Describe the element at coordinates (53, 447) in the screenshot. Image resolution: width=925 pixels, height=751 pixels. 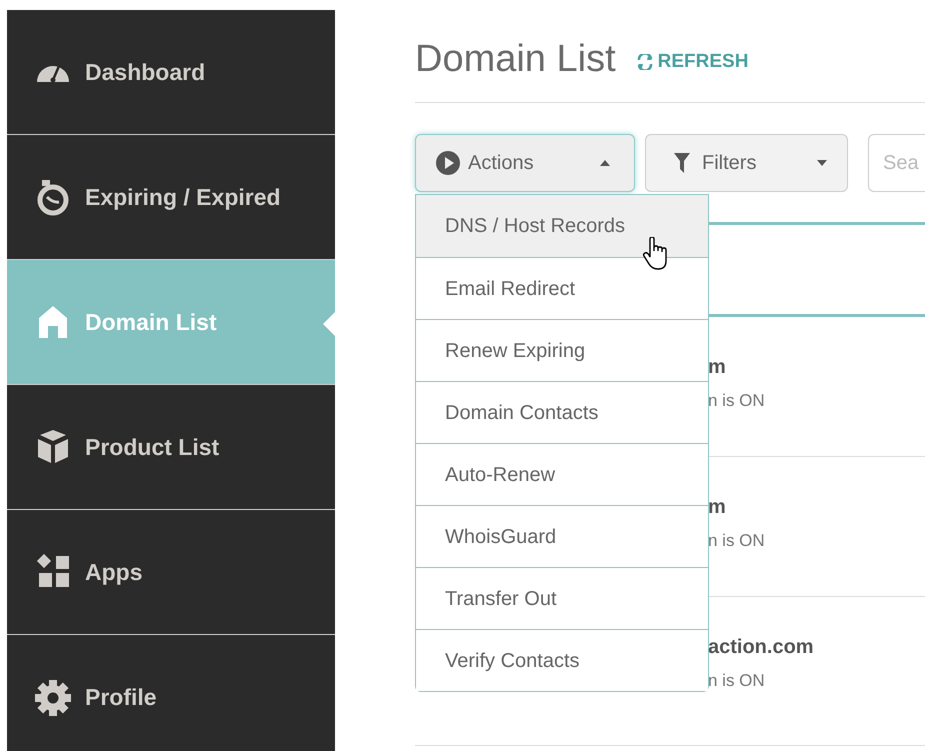
I see `box-icon` at that location.